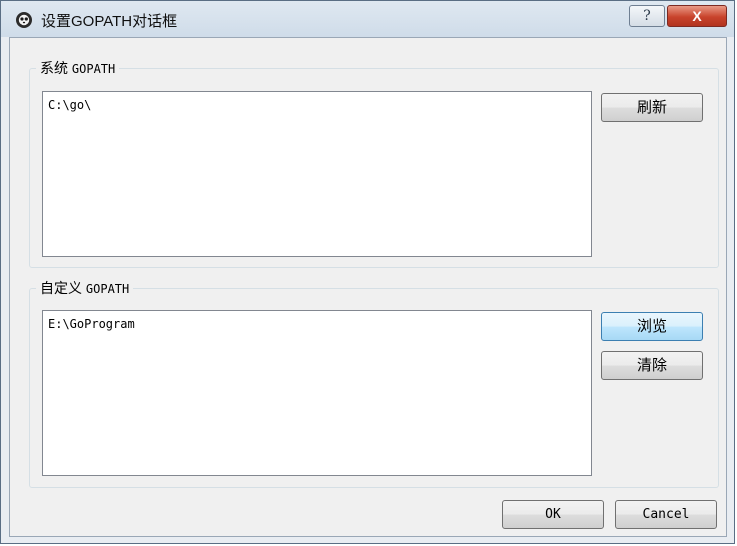 This screenshot has width=737, height=546. I want to click on window-title: 设置GOPATH对话框, so click(109, 21).